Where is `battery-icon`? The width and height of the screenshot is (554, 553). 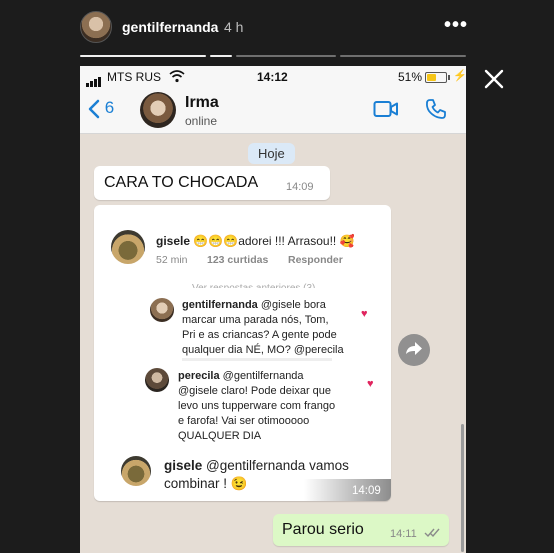 battery-icon is located at coordinates (436, 77).